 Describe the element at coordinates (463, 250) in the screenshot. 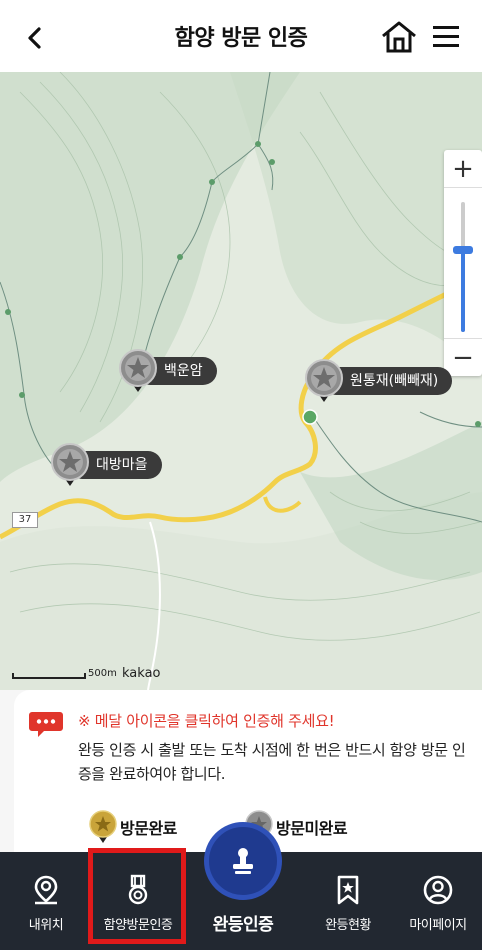

I see `zoom-slider-handle` at that location.